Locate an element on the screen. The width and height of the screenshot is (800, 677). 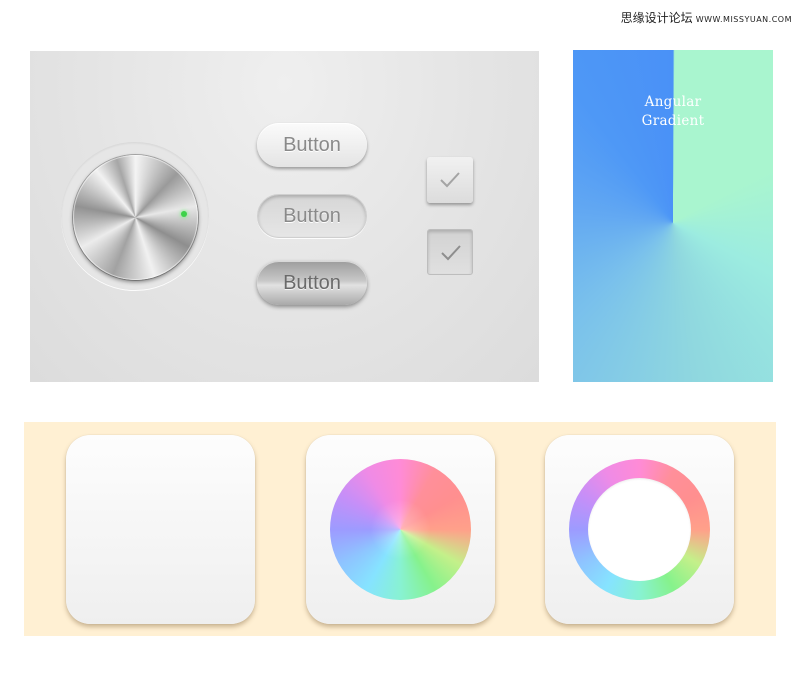
color-ring-app-icon is located at coordinates (639, 529).